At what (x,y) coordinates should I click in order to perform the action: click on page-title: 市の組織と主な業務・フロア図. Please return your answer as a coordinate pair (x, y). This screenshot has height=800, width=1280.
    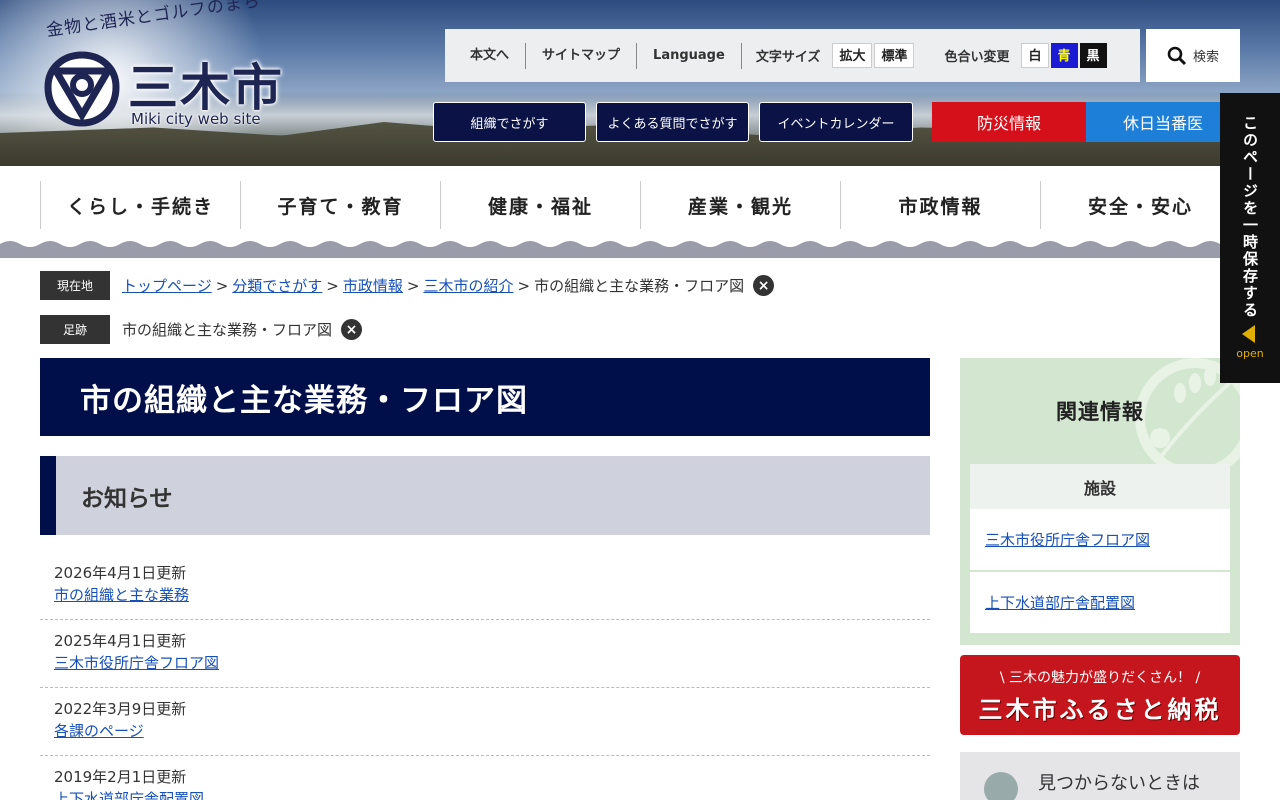
    Looking at the image, I should click on (485, 397).